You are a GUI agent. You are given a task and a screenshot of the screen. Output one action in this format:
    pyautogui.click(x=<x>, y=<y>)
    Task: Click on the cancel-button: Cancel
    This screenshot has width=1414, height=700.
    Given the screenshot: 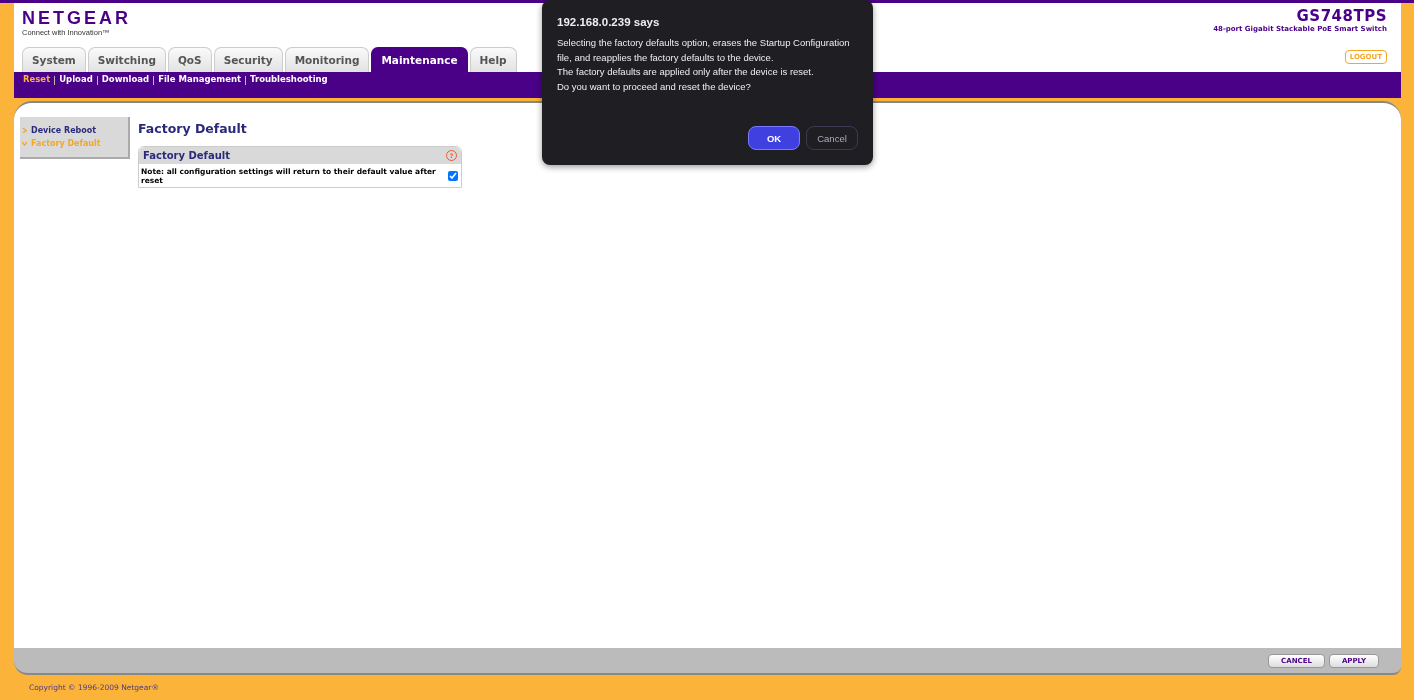 What is the action you would take?
    pyautogui.click(x=832, y=138)
    